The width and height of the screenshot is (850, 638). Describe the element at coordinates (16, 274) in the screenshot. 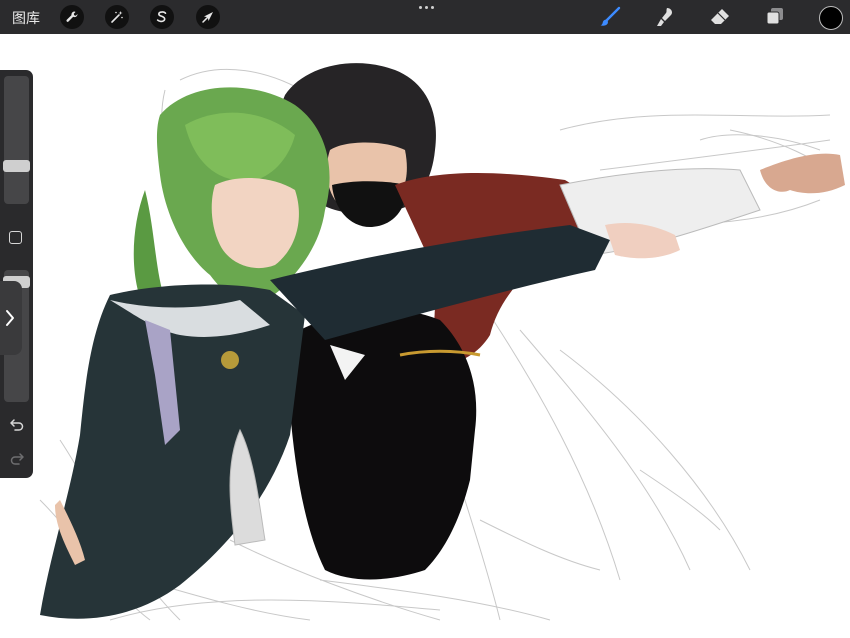

I see `left-sidebar` at that location.